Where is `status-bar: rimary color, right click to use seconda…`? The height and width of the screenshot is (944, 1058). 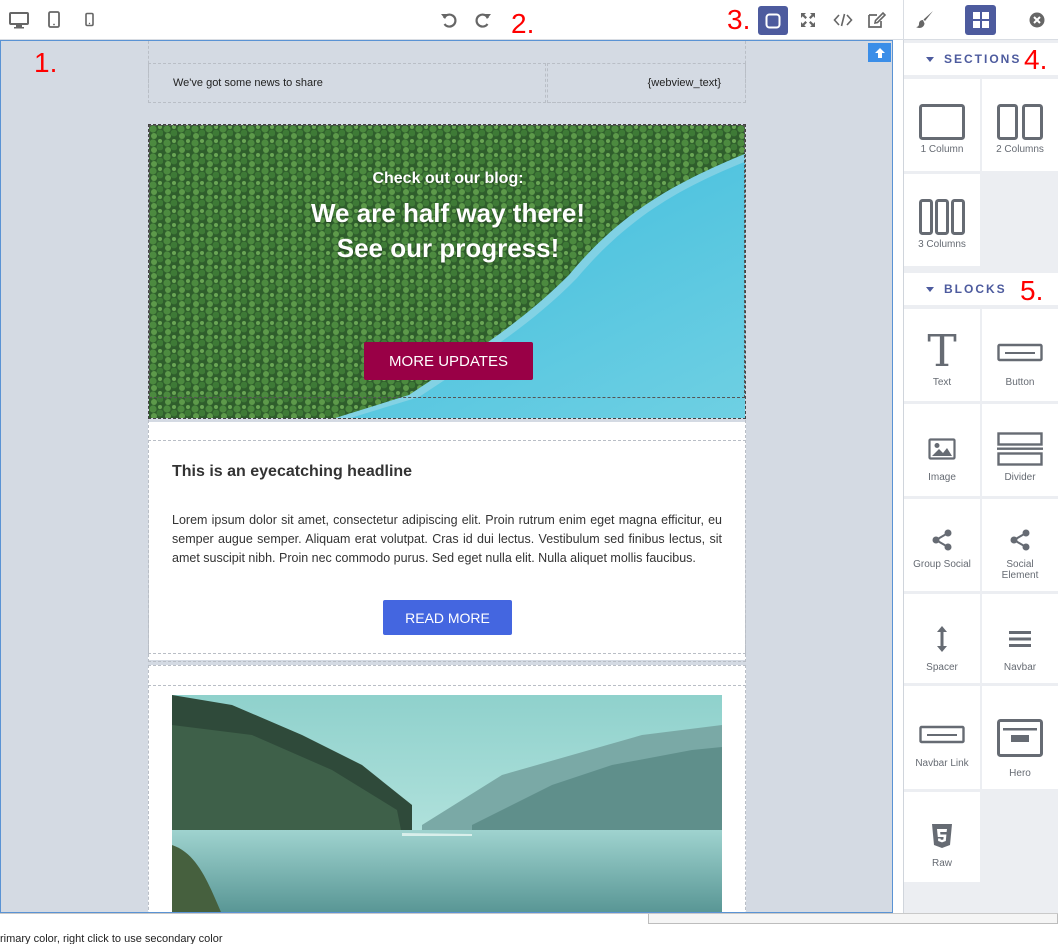 status-bar: rimary color, right click to use seconda… is located at coordinates (529, 928).